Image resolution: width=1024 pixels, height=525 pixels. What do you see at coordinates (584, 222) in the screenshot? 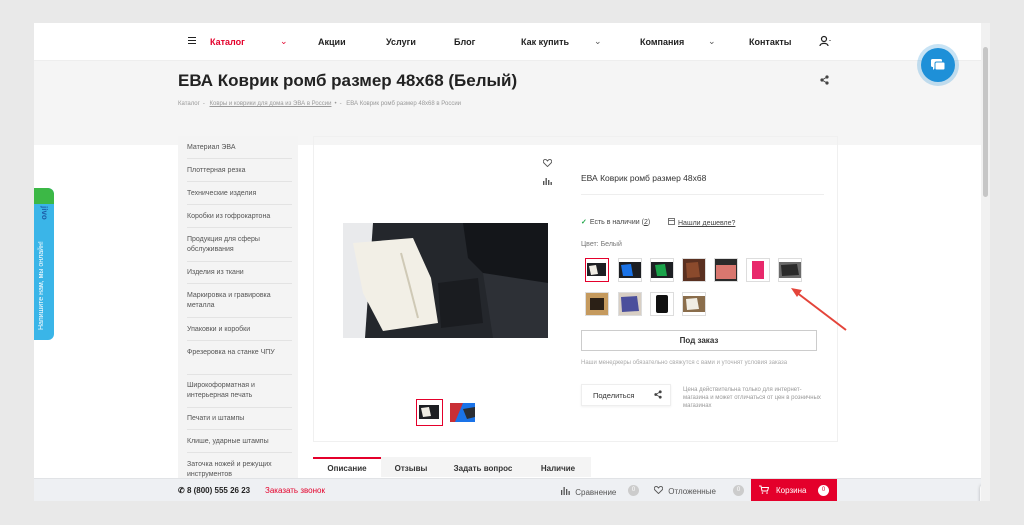
I see `check-icon: ✓` at bounding box center [584, 222].